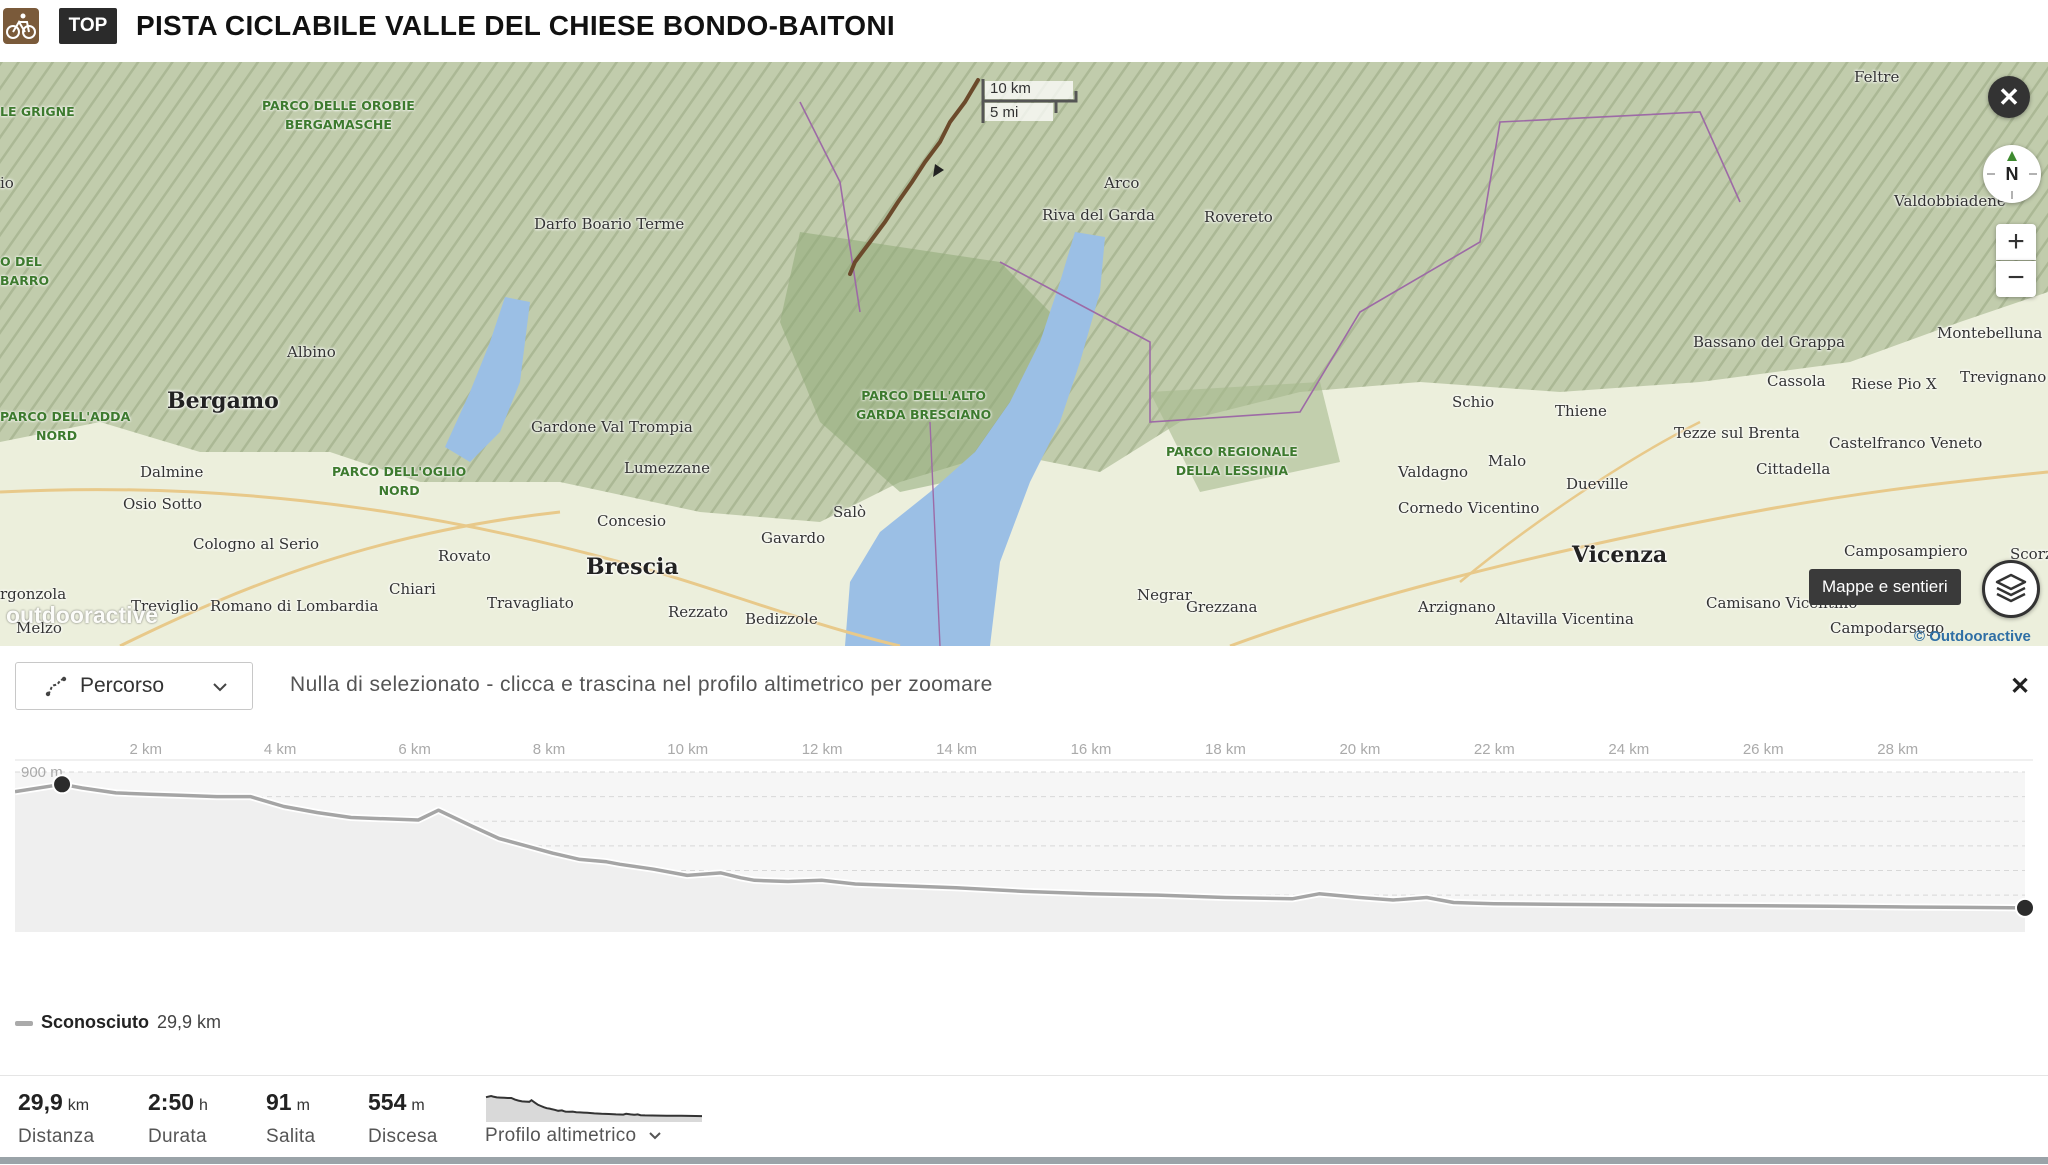 Image resolution: width=2048 pixels, height=1165 pixels. What do you see at coordinates (1024, 1160) in the screenshot?
I see `bottom-strip` at bounding box center [1024, 1160].